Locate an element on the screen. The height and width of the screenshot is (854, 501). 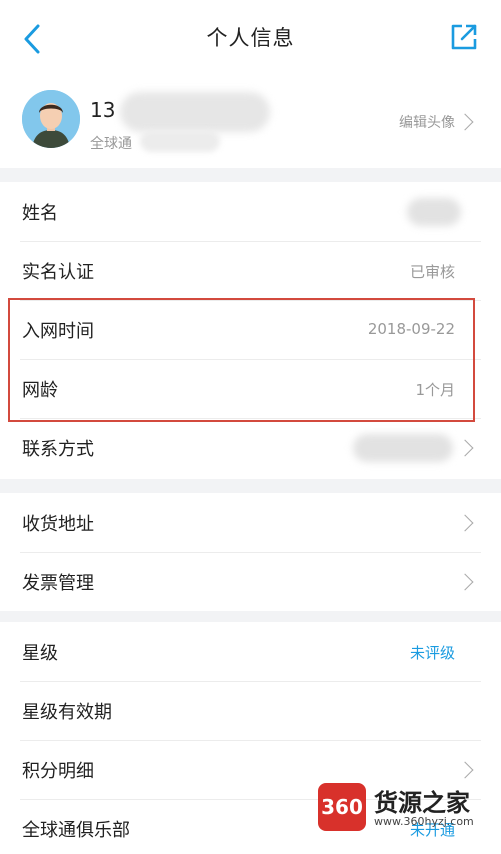
watermark: 360 货源之家 www.360hyzj.com is located at coordinates (408, 808).